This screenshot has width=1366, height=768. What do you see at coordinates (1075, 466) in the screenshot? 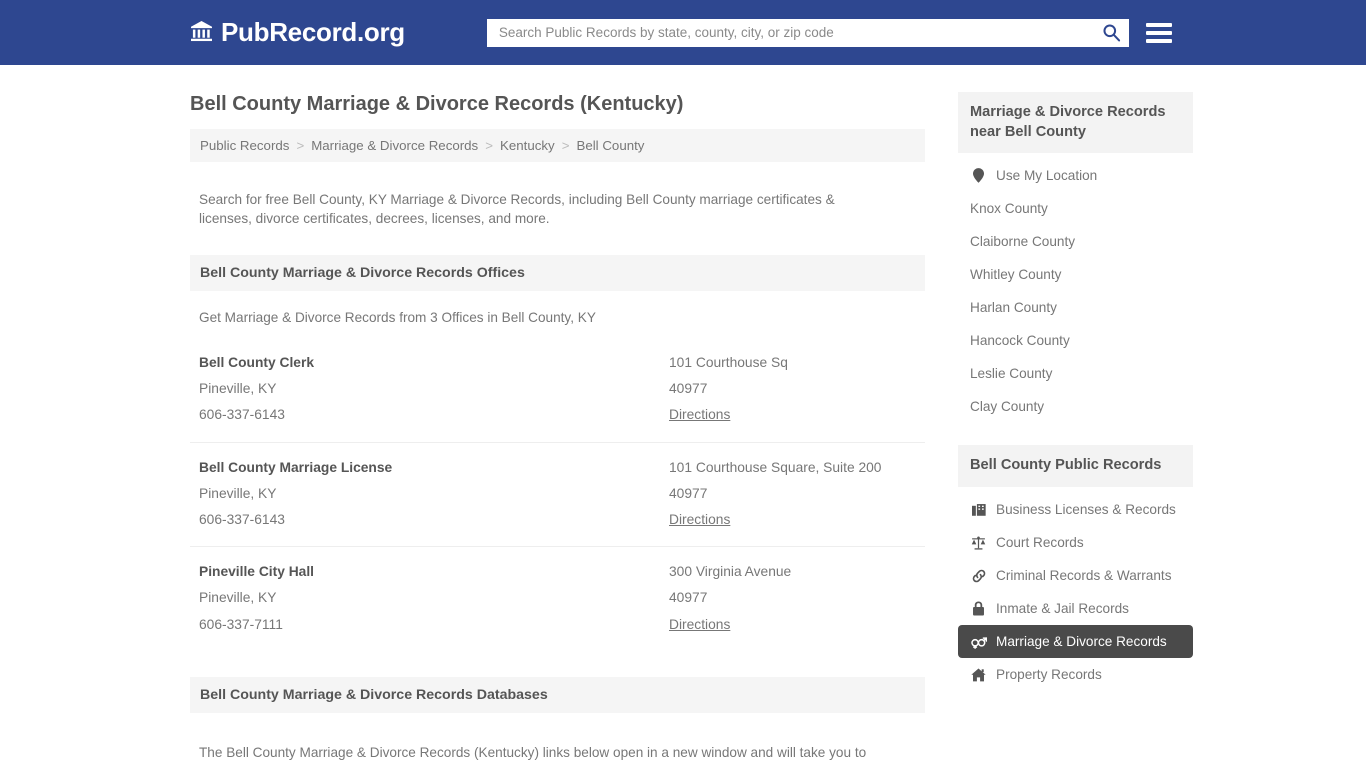
I see `sidebar-public-records-heading: Bell County Public Records` at bounding box center [1075, 466].